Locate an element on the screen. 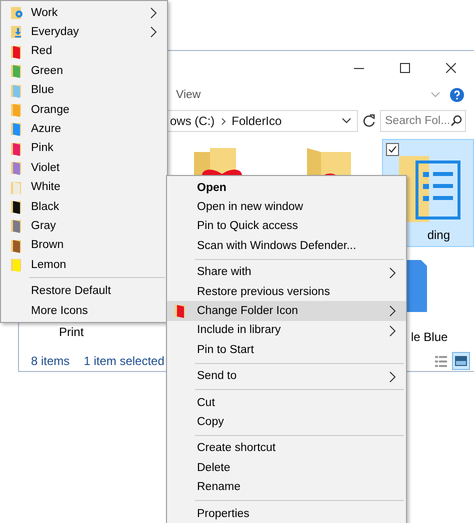 This screenshot has width=474, height=523. details-view-icon is located at coordinates (441, 361).